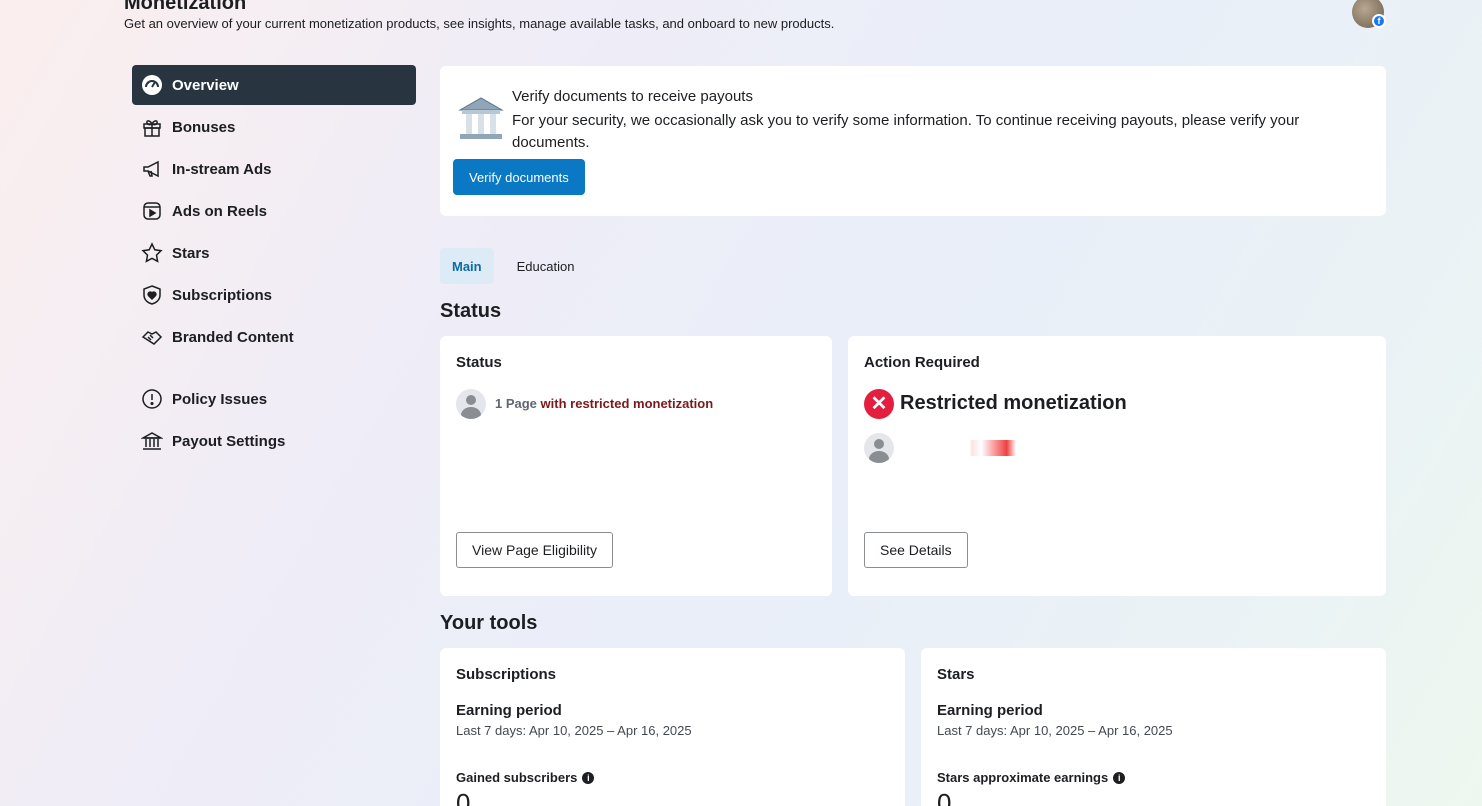 The width and height of the screenshot is (1482, 806). Describe the element at coordinates (152, 127) in the screenshot. I see `gift-icon` at that location.